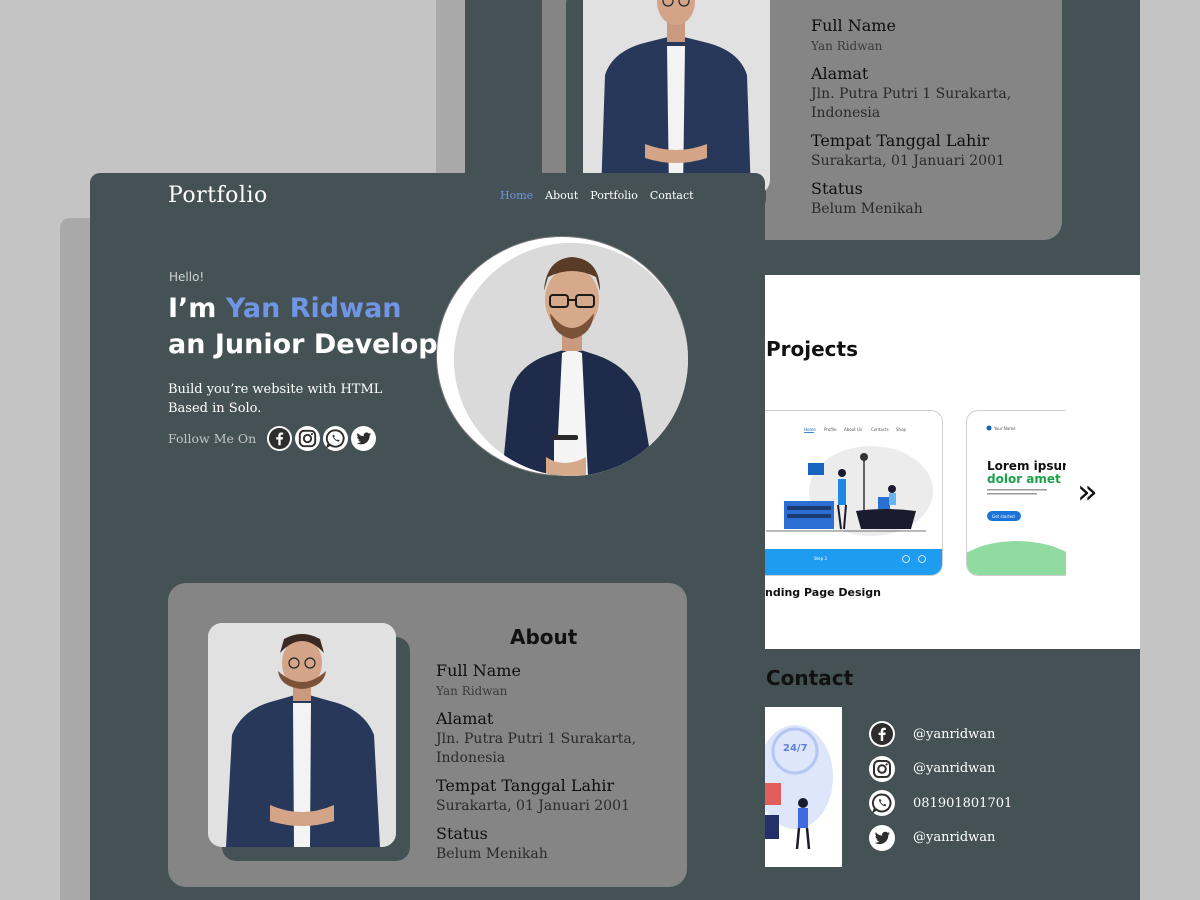 This screenshot has height=900, width=1200. I want to click on hero-headline-line1: I’m Yan Ridwan, so click(318, 309).